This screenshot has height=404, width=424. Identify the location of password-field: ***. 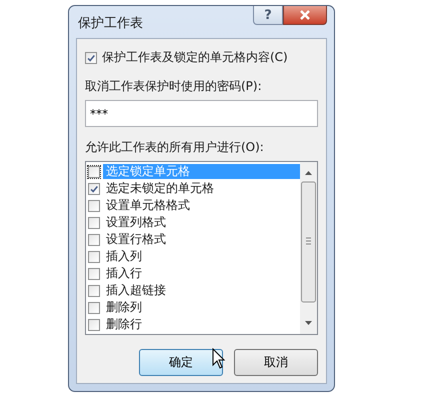
(201, 113).